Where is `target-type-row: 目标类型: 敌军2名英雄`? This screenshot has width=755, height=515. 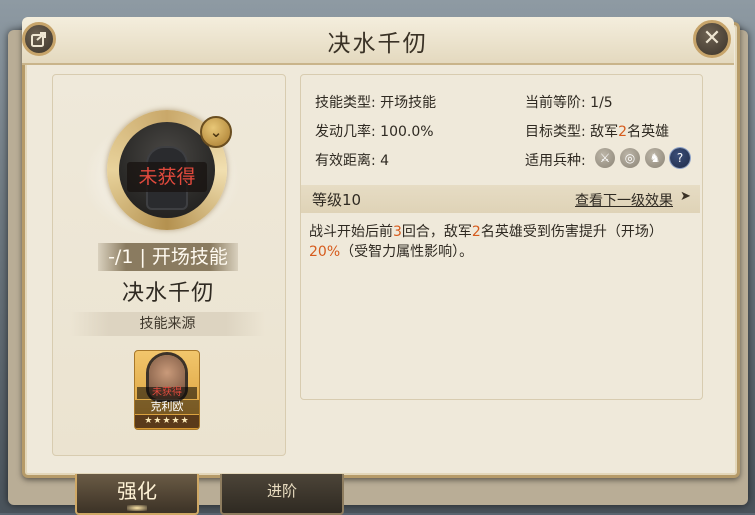
target-type-row: 目标类型: 敌军2名英雄 is located at coordinates (597, 131).